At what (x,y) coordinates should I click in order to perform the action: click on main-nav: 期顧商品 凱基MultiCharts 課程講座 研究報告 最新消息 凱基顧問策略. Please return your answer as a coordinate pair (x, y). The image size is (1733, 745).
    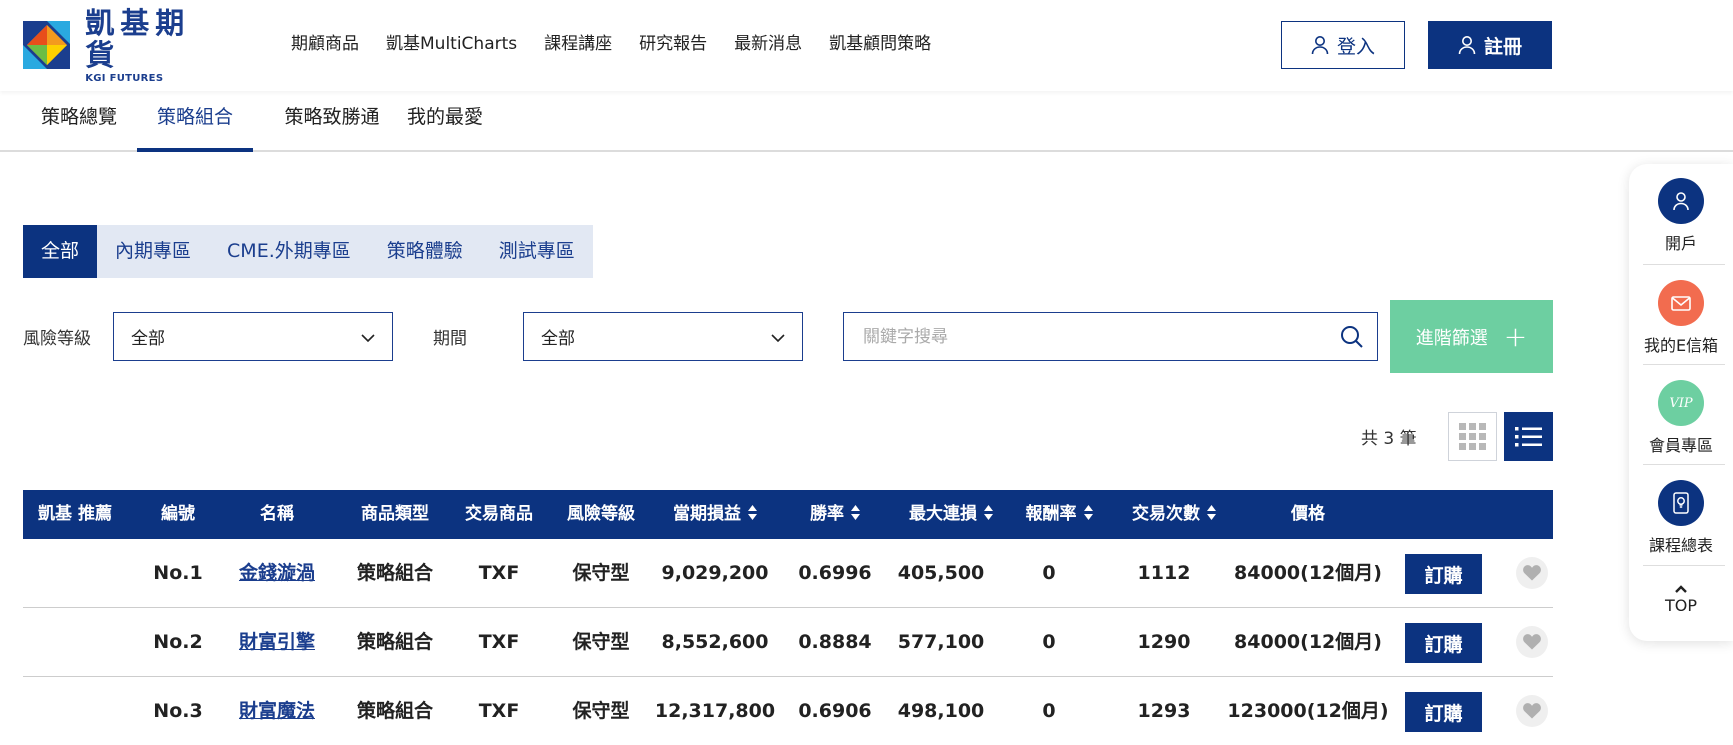
    Looking at the image, I should click on (624, 44).